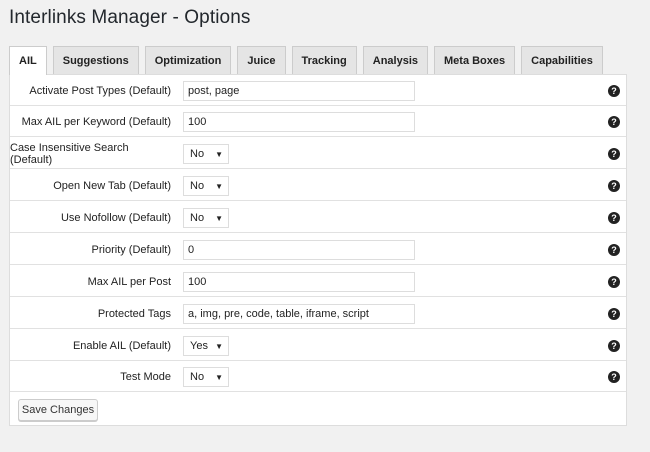  I want to click on option-label: Case Insensitive Search (Default), so click(69, 153).